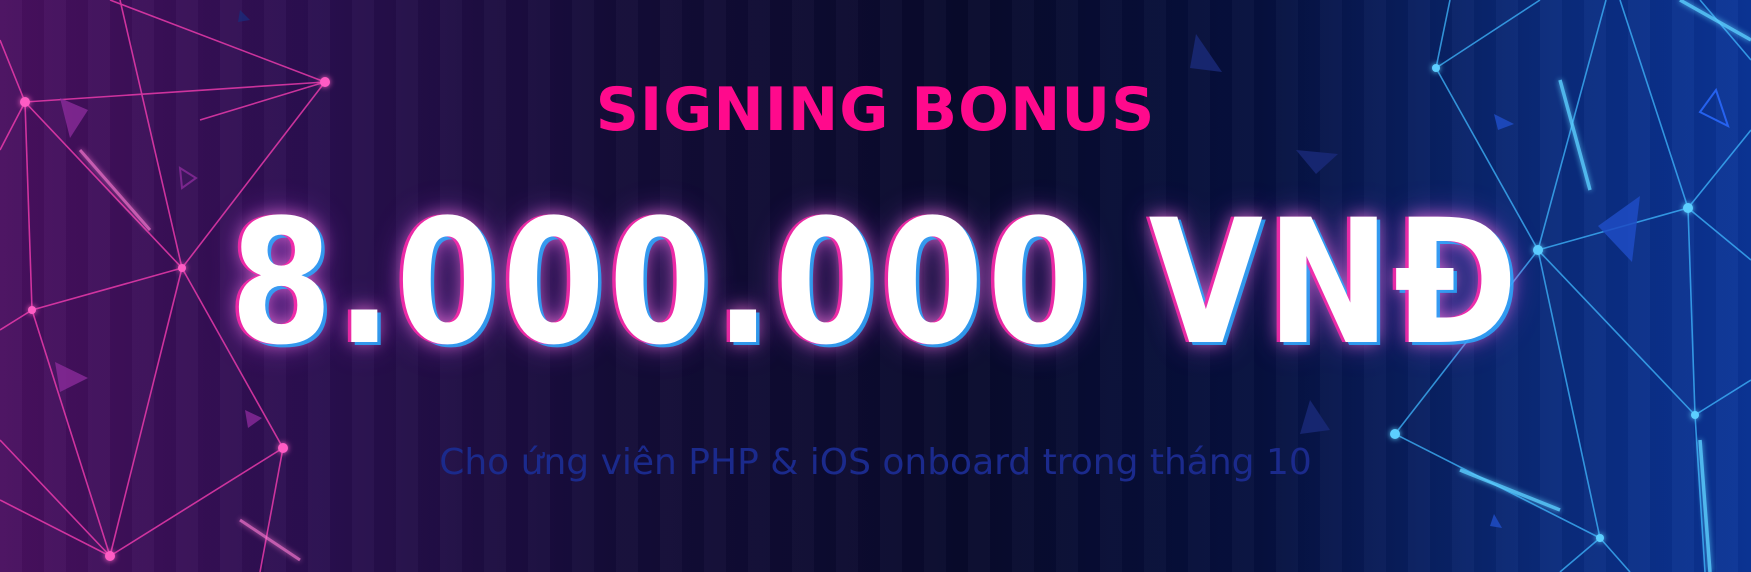  I want to click on bonus-heading: SIGNING BONUS, so click(875, 110).